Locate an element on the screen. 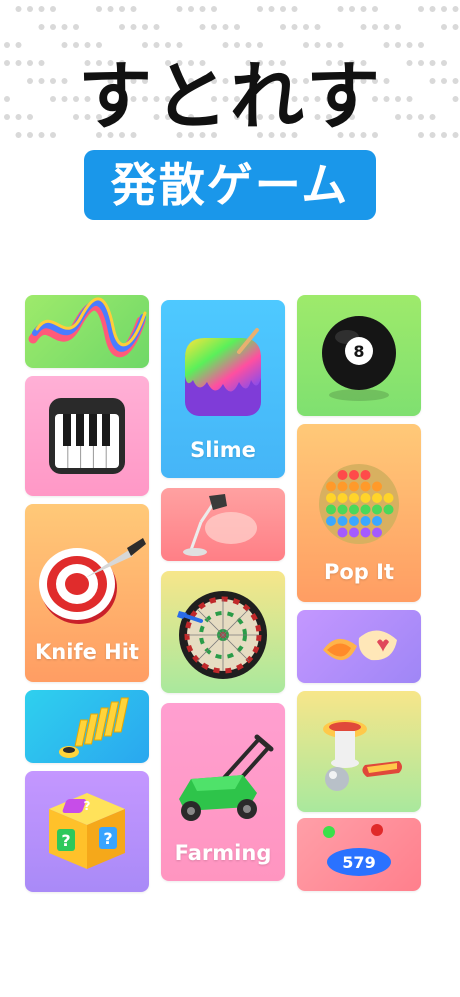 This screenshot has height=997, width=460. game-tile-darts is located at coordinates (223, 632).